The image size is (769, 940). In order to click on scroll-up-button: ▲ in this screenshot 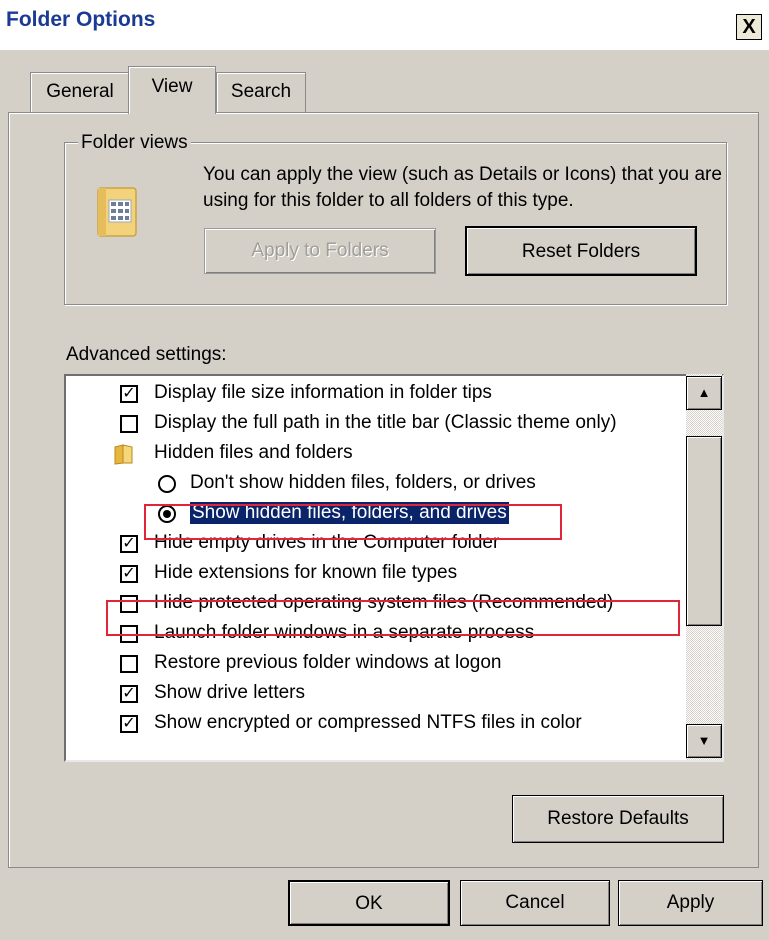, I will do `click(704, 393)`.